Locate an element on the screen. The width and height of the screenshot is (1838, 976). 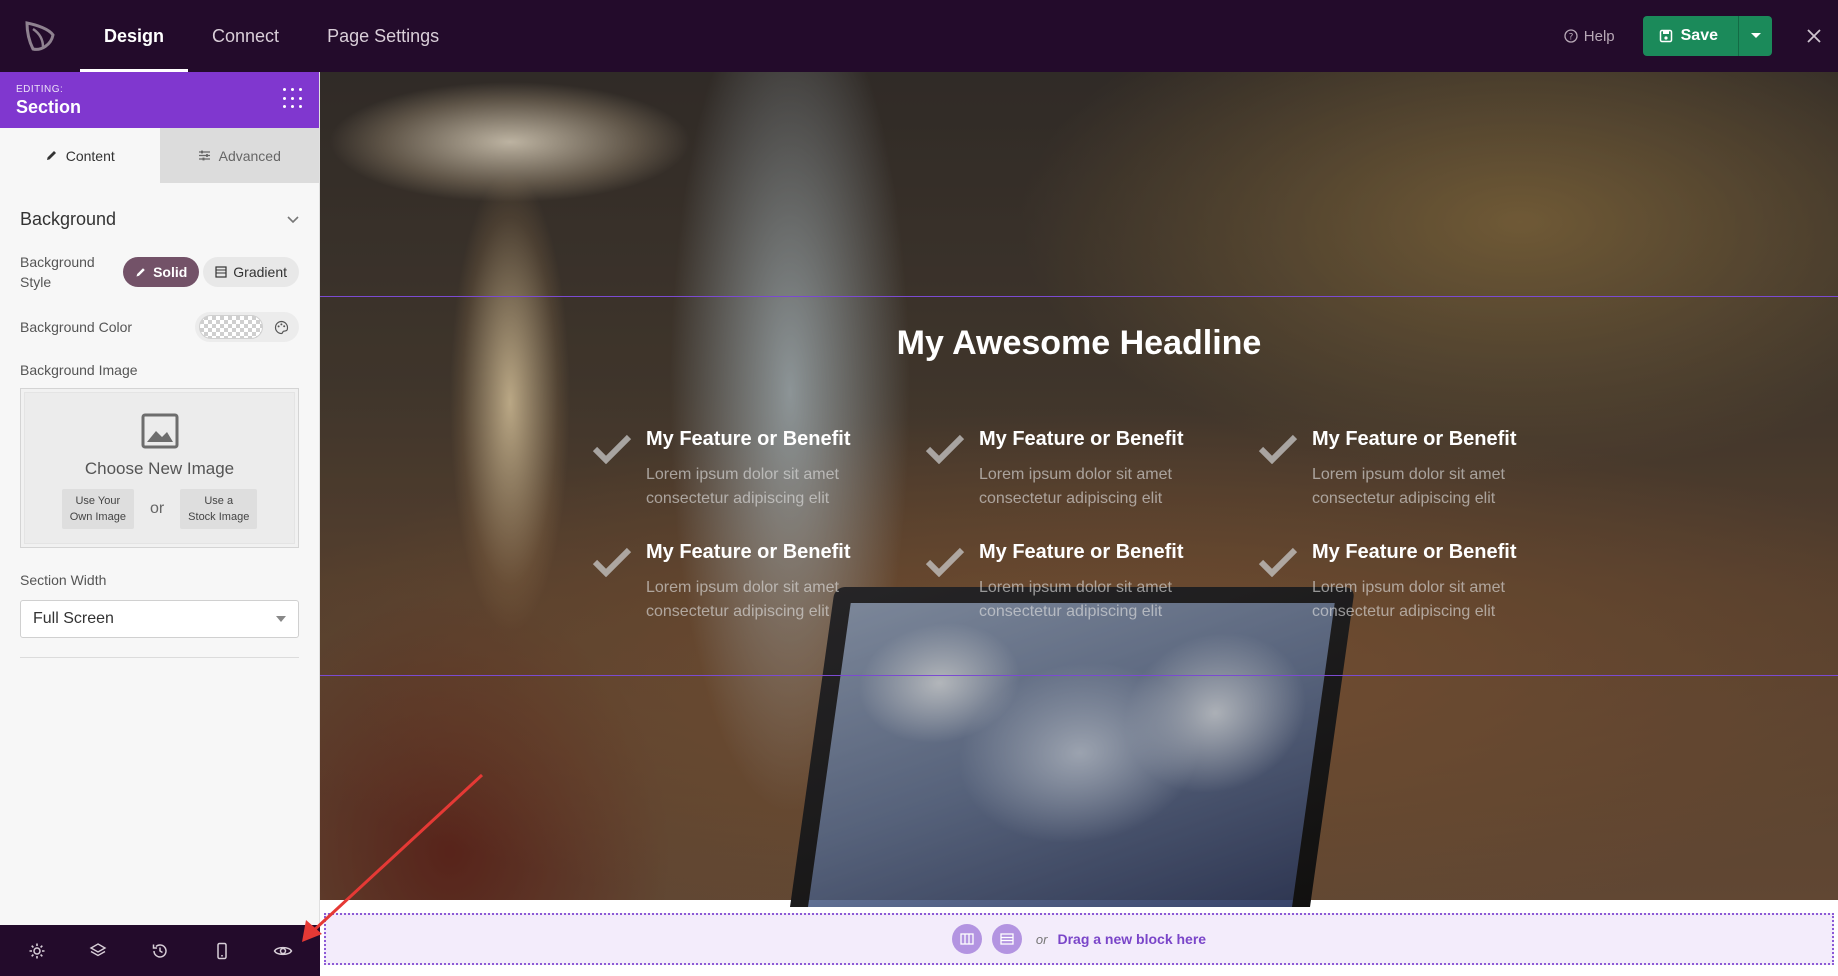
style-gradient-button: Gradient is located at coordinates (251, 272).